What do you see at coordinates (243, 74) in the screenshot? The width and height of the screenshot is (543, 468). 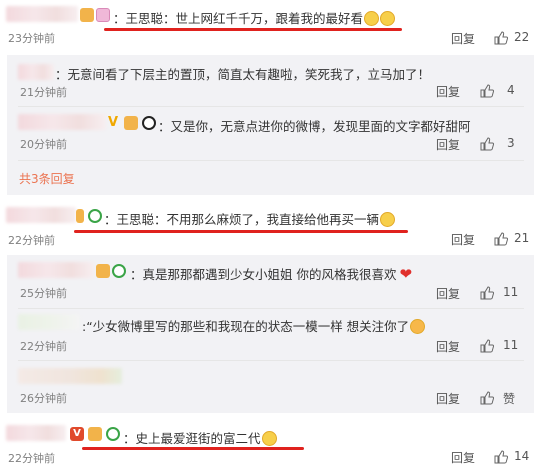 I see `reply-text: ：无意间看了下层主的置顶，简直太有趣啦，笑死我了，立马加了！` at bounding box center [243, 74].